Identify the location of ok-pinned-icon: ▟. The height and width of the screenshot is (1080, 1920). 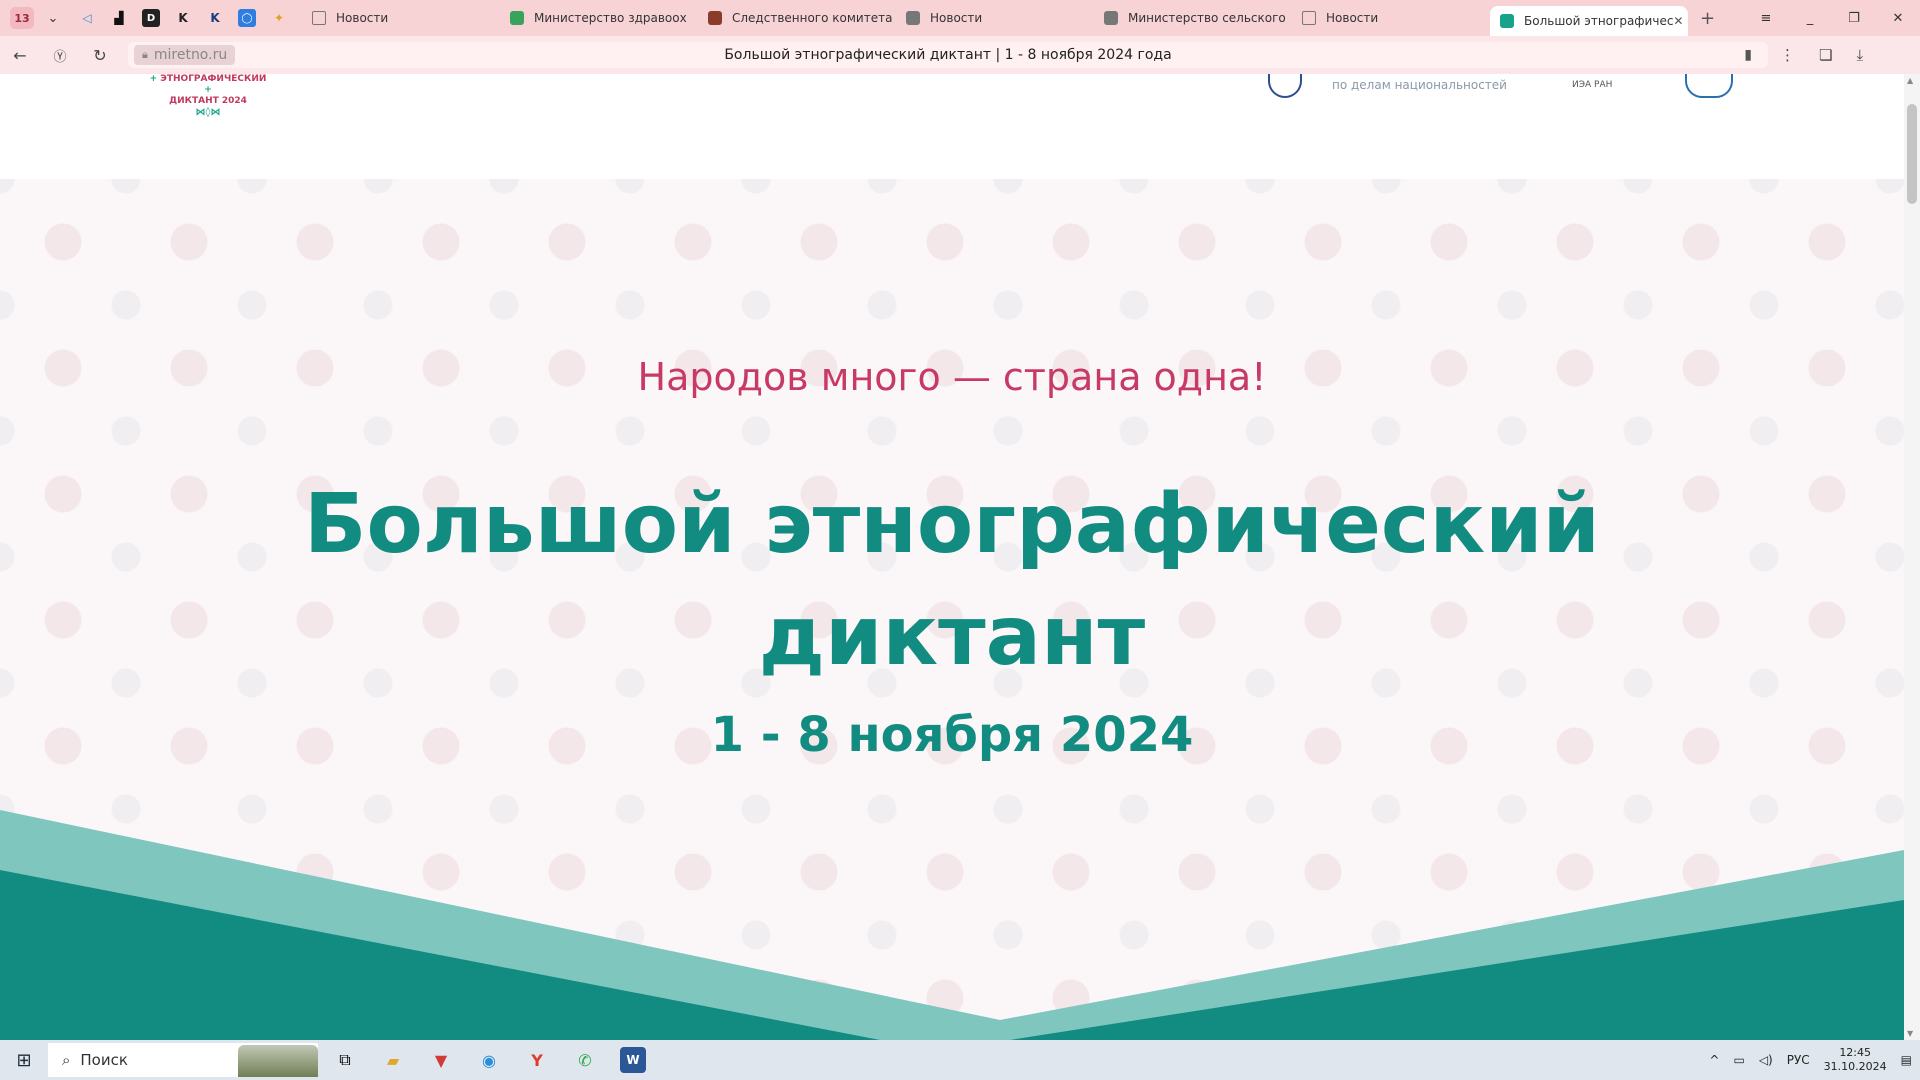
(119, 18).